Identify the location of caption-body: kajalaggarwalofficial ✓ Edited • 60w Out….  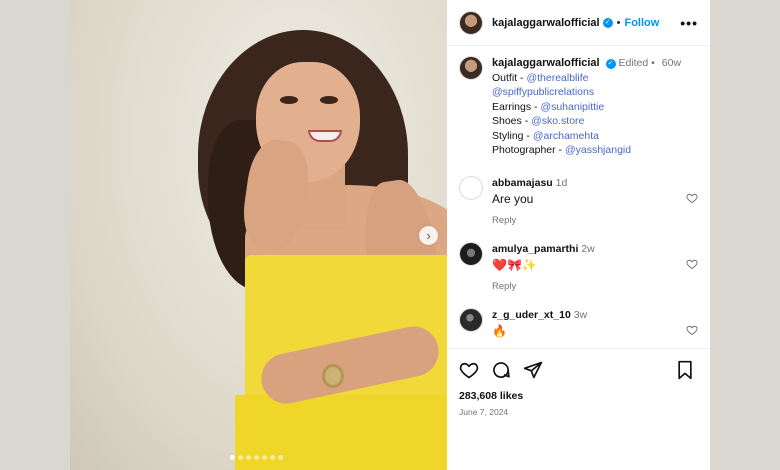
(586, 107).